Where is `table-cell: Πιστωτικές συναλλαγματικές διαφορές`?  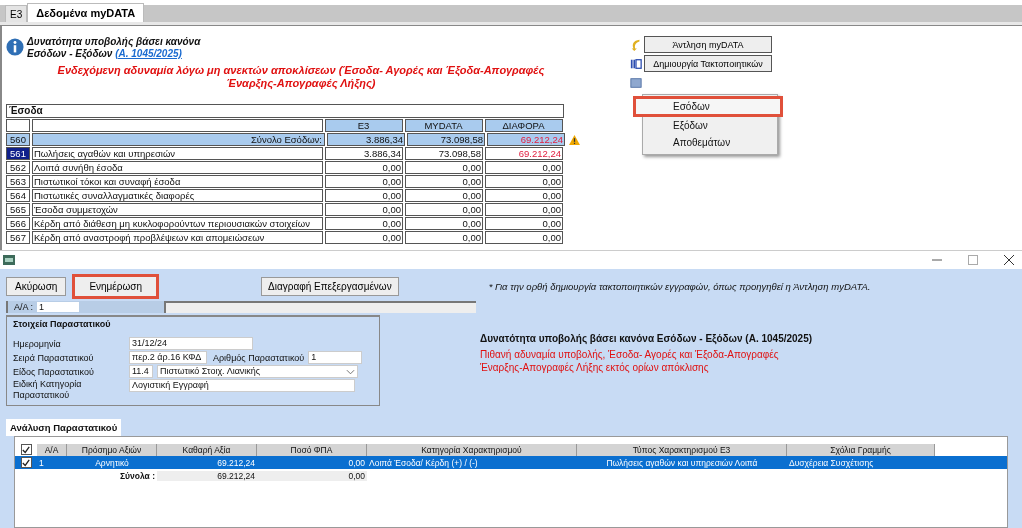 table-cell: Πιστωτικές συναλλαγματικές διαφορές is located at coordinates (177, 195).